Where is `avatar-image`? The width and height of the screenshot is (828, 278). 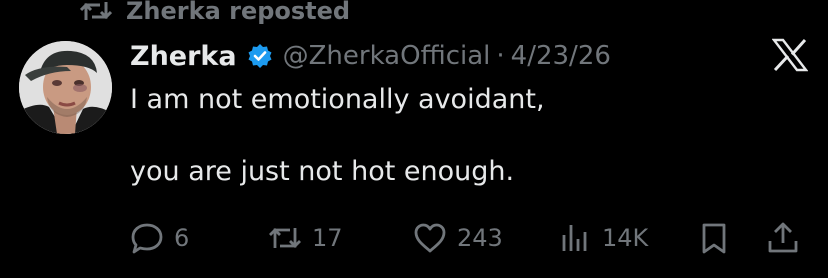
avatar-image is located at coordinates (65, 87).